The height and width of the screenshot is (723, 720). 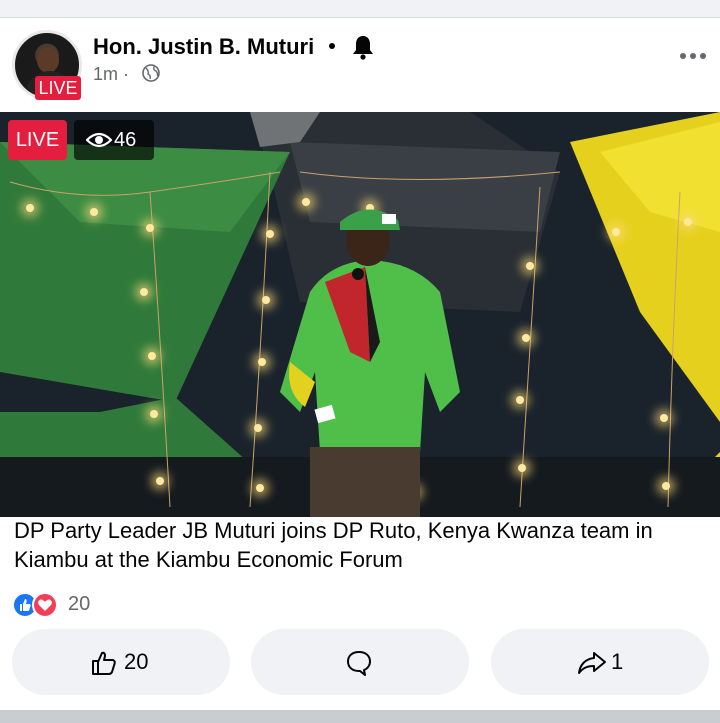 What do you see at coordinates (203, 47) in the screenshot?
I see `author-name: Hon. Justin B. Muturi` at bounding box center [203, 47].